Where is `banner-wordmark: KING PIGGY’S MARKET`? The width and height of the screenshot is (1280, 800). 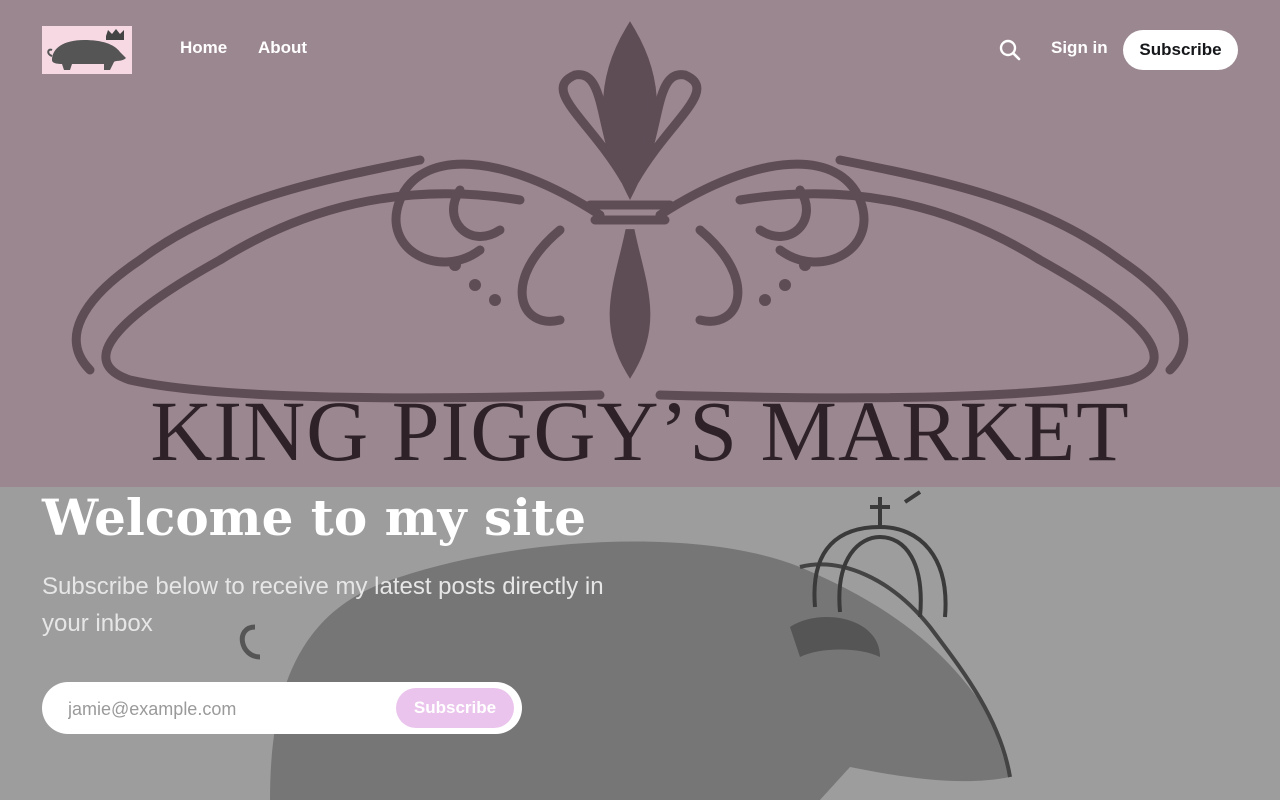 banner-wordmark: KING PIGGY’S MARKET is located at coordinates (640, 431).